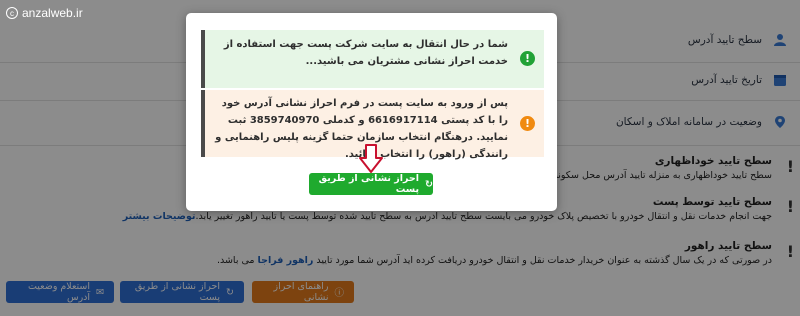 This screenshot has width=800, height=316. What do you see at coordinates (12, 13) in the screenshot?
I see `copyright-icon: c` at bounding box center [12, 13].